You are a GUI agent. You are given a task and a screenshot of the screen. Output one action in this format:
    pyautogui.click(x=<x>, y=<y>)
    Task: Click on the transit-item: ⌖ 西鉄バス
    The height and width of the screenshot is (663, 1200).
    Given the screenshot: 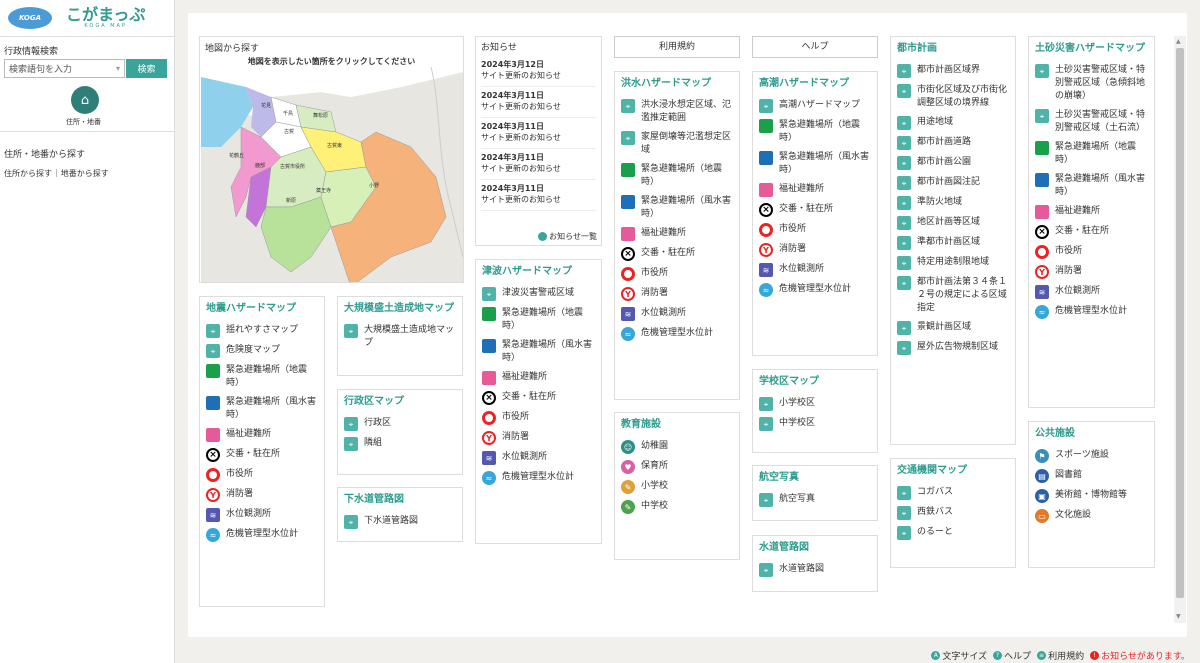 What is the action you would take?
    pyautogui.click(x=953, y=513)
    